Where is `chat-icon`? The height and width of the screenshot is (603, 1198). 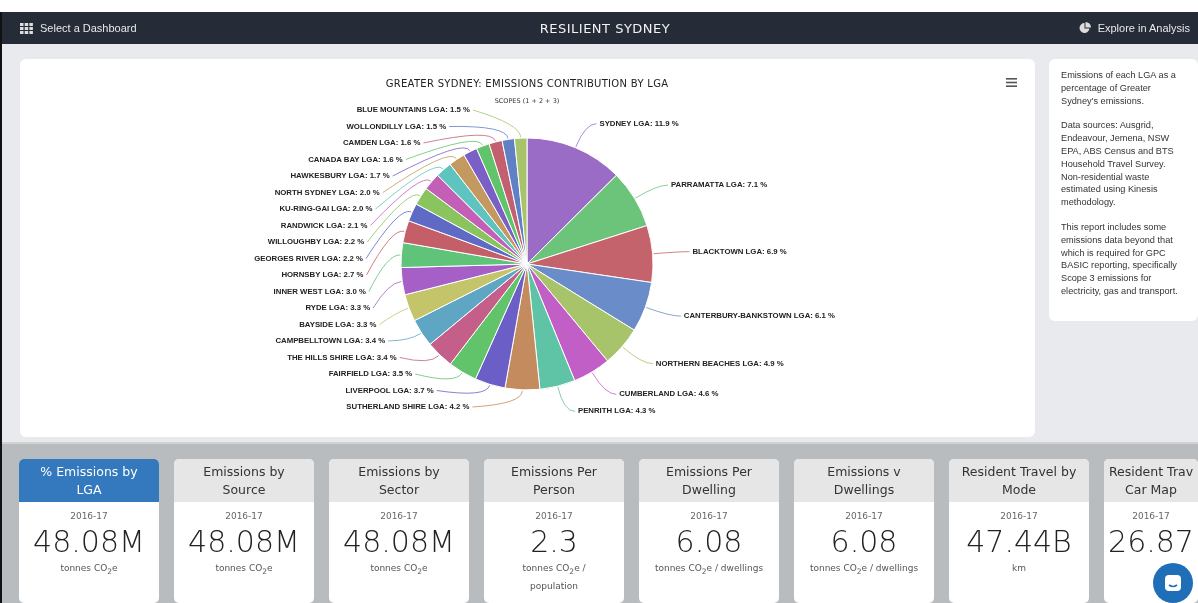 chat-icon is located at coordinates (1173, 583).